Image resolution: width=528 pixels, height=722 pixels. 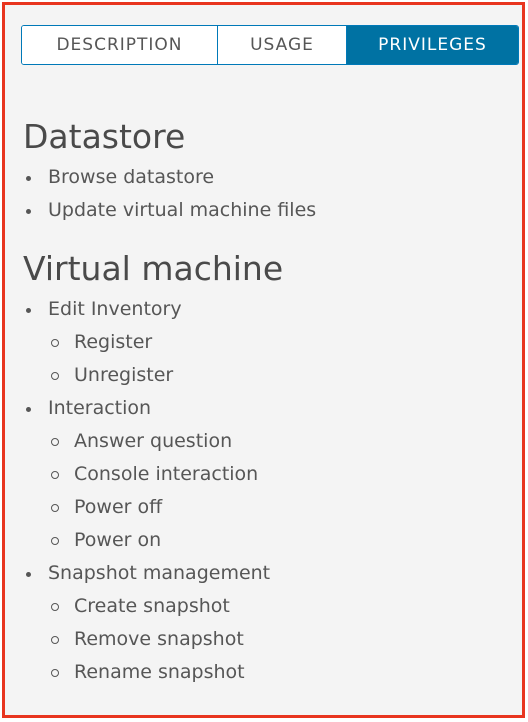 What do you see at coordinates (268, 177) in the screenshot?
I see `privilege-item: Browse datastore` at bounding box center [268, 177].